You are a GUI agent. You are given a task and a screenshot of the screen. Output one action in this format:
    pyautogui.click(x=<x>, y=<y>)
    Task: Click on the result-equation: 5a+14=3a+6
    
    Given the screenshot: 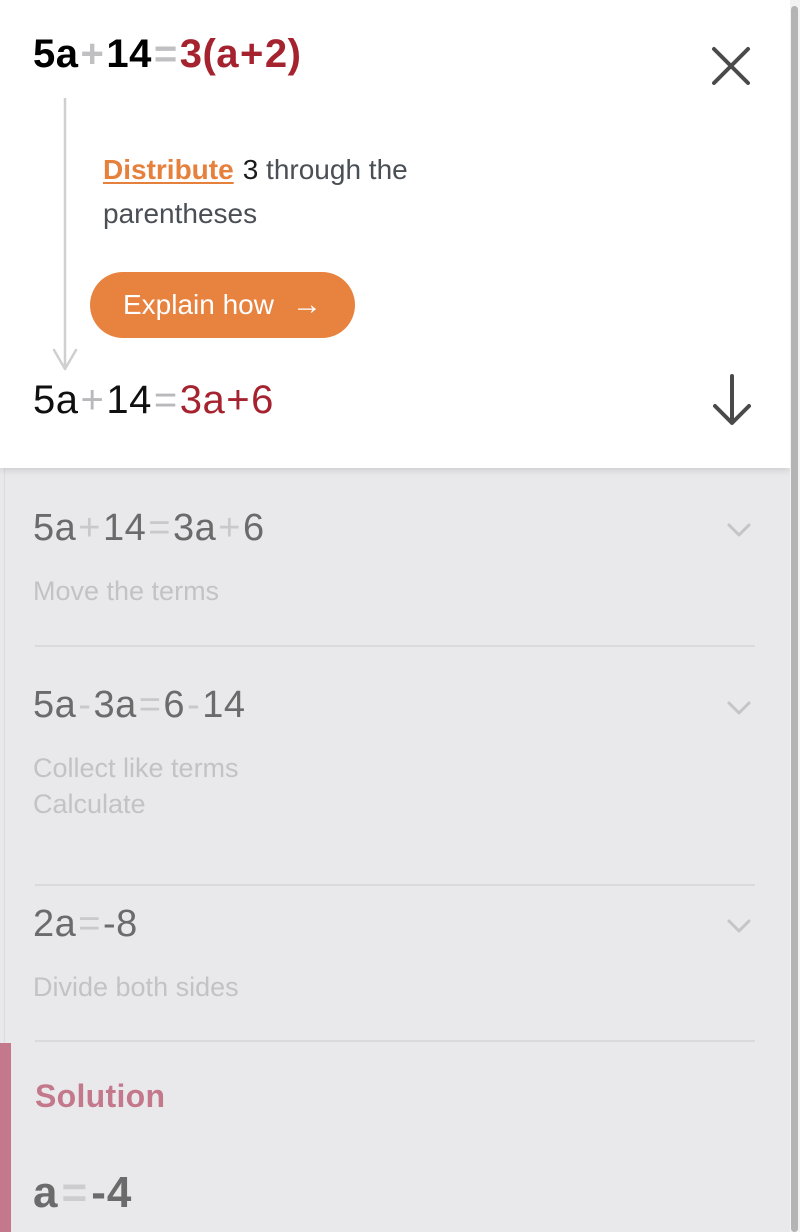 What is the action you would take?
    pyautogui.click(x=153, y=400)
    